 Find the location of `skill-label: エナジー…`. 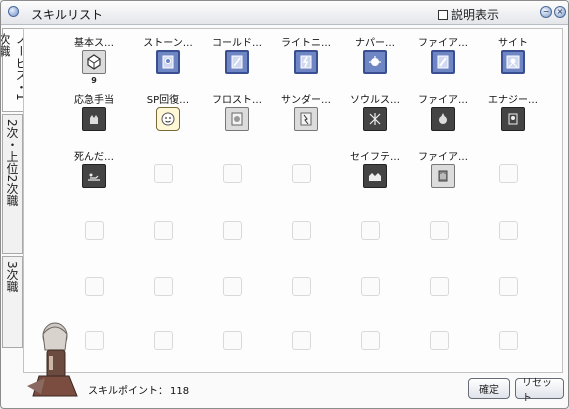

skill-label: エナジー… is located at coordinates (513, 100).